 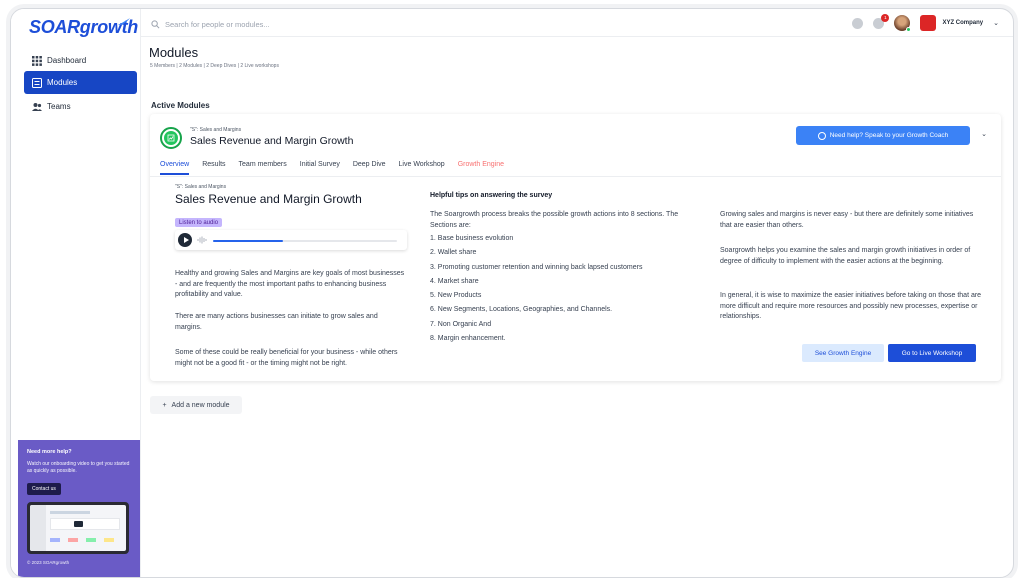 I want to click on sidebar-item-modules: Modules, so click(x=80, y=82).